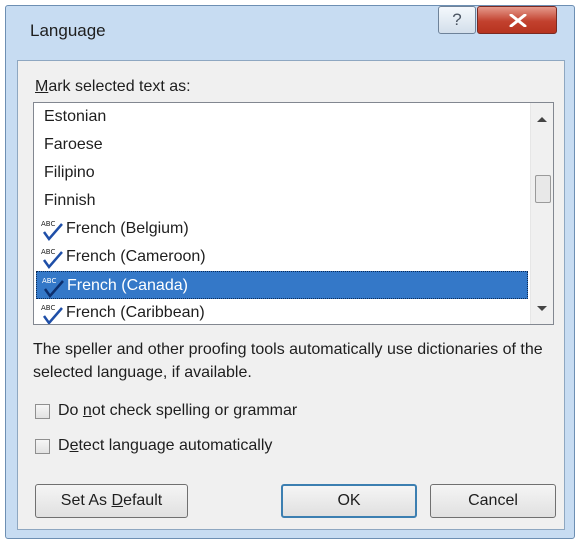  What do you see at coordinates (282, 229) in the screenshot?
I see `list-item: ABC French (Belgium)` at bounding box center [282, 229].